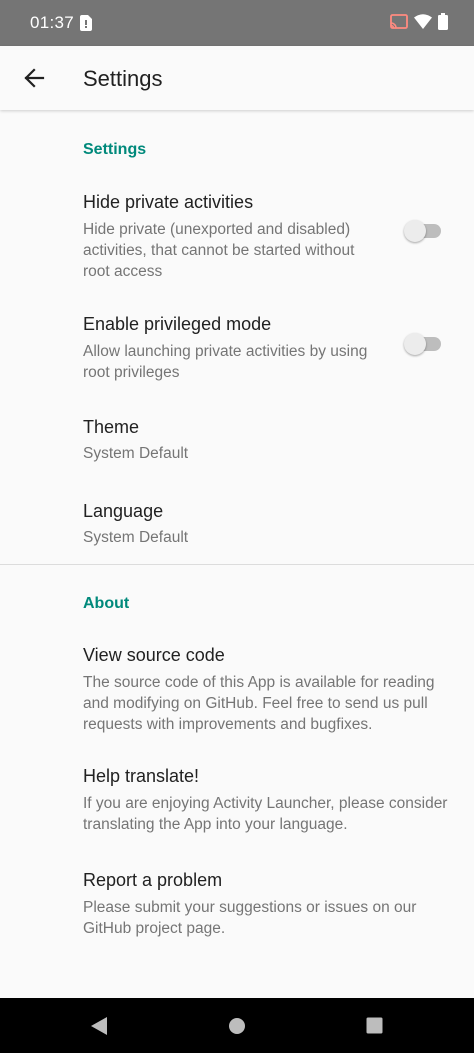  Describe the element at coordinates (237, 78) in the screenshot. I see `app-bar: Settings` at that location.